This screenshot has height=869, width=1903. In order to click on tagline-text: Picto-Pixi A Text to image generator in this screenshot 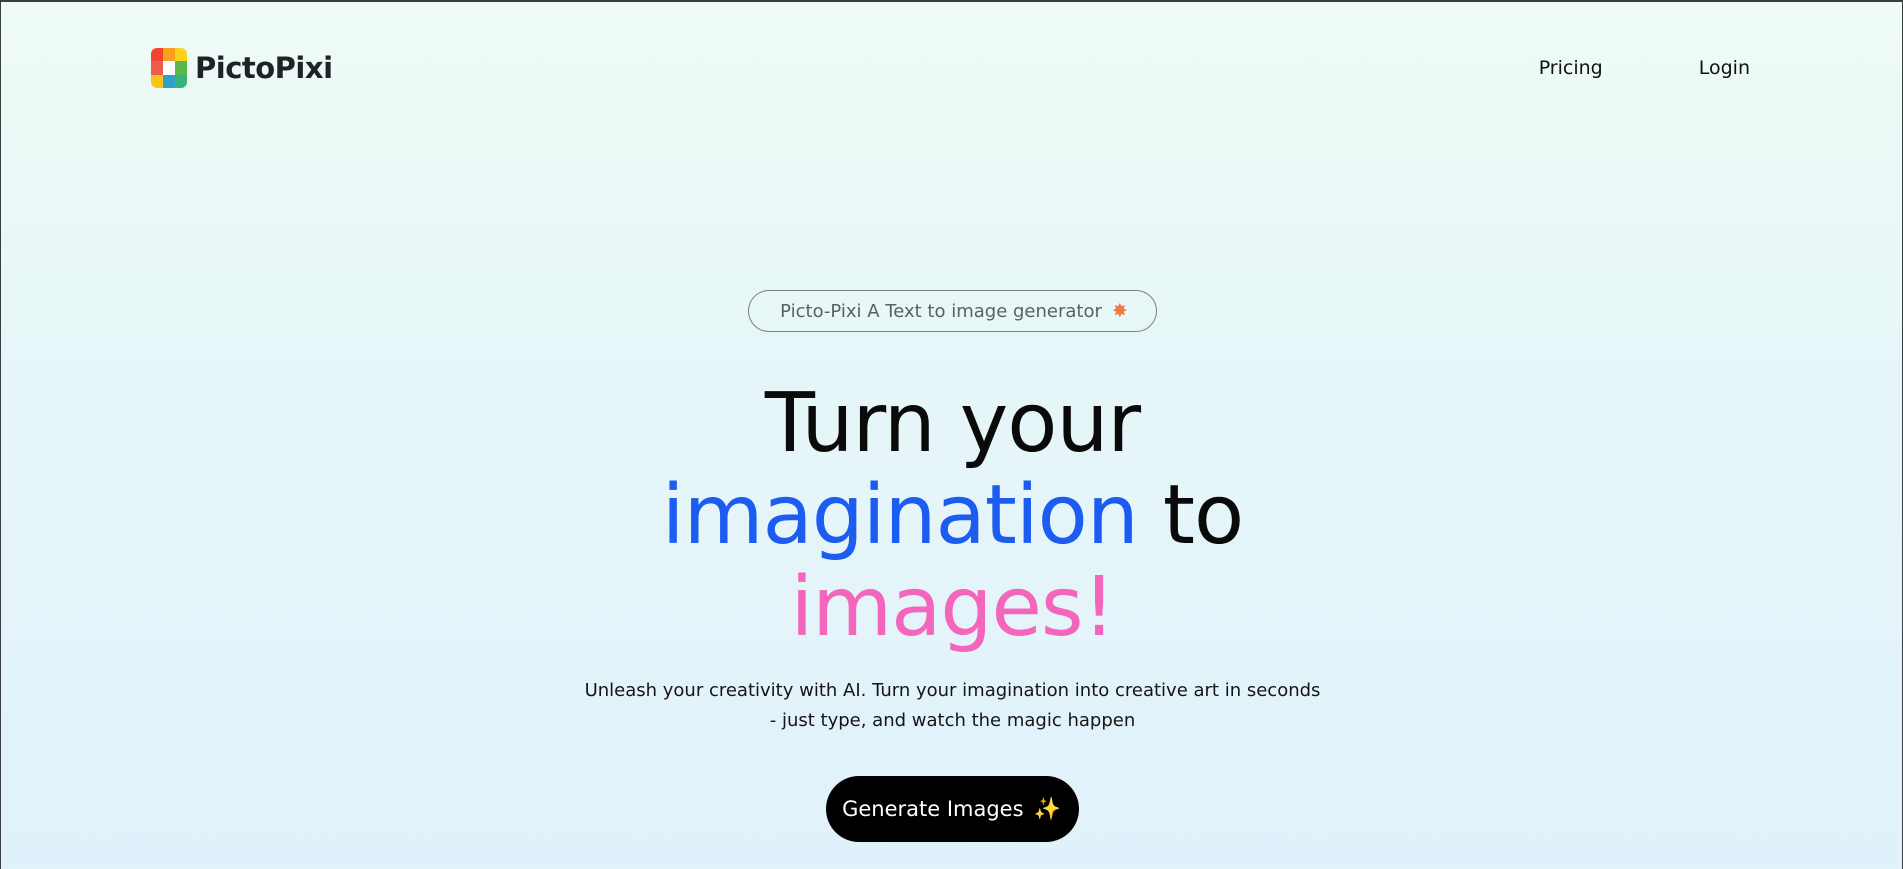, I will do `click(941, 311)`.